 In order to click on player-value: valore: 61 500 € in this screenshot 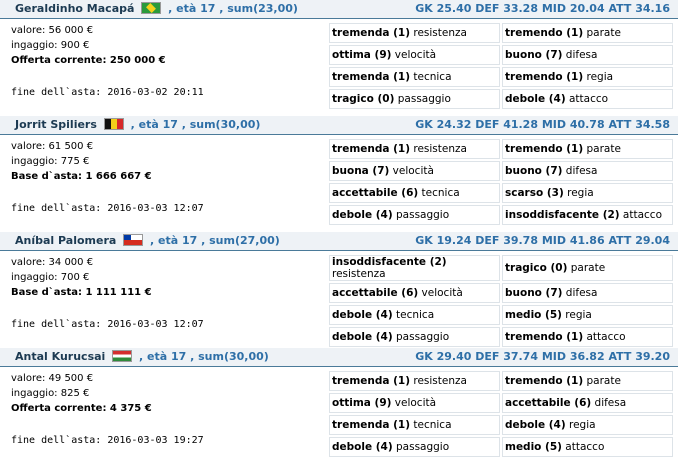, I will do `click(52, 146)`.